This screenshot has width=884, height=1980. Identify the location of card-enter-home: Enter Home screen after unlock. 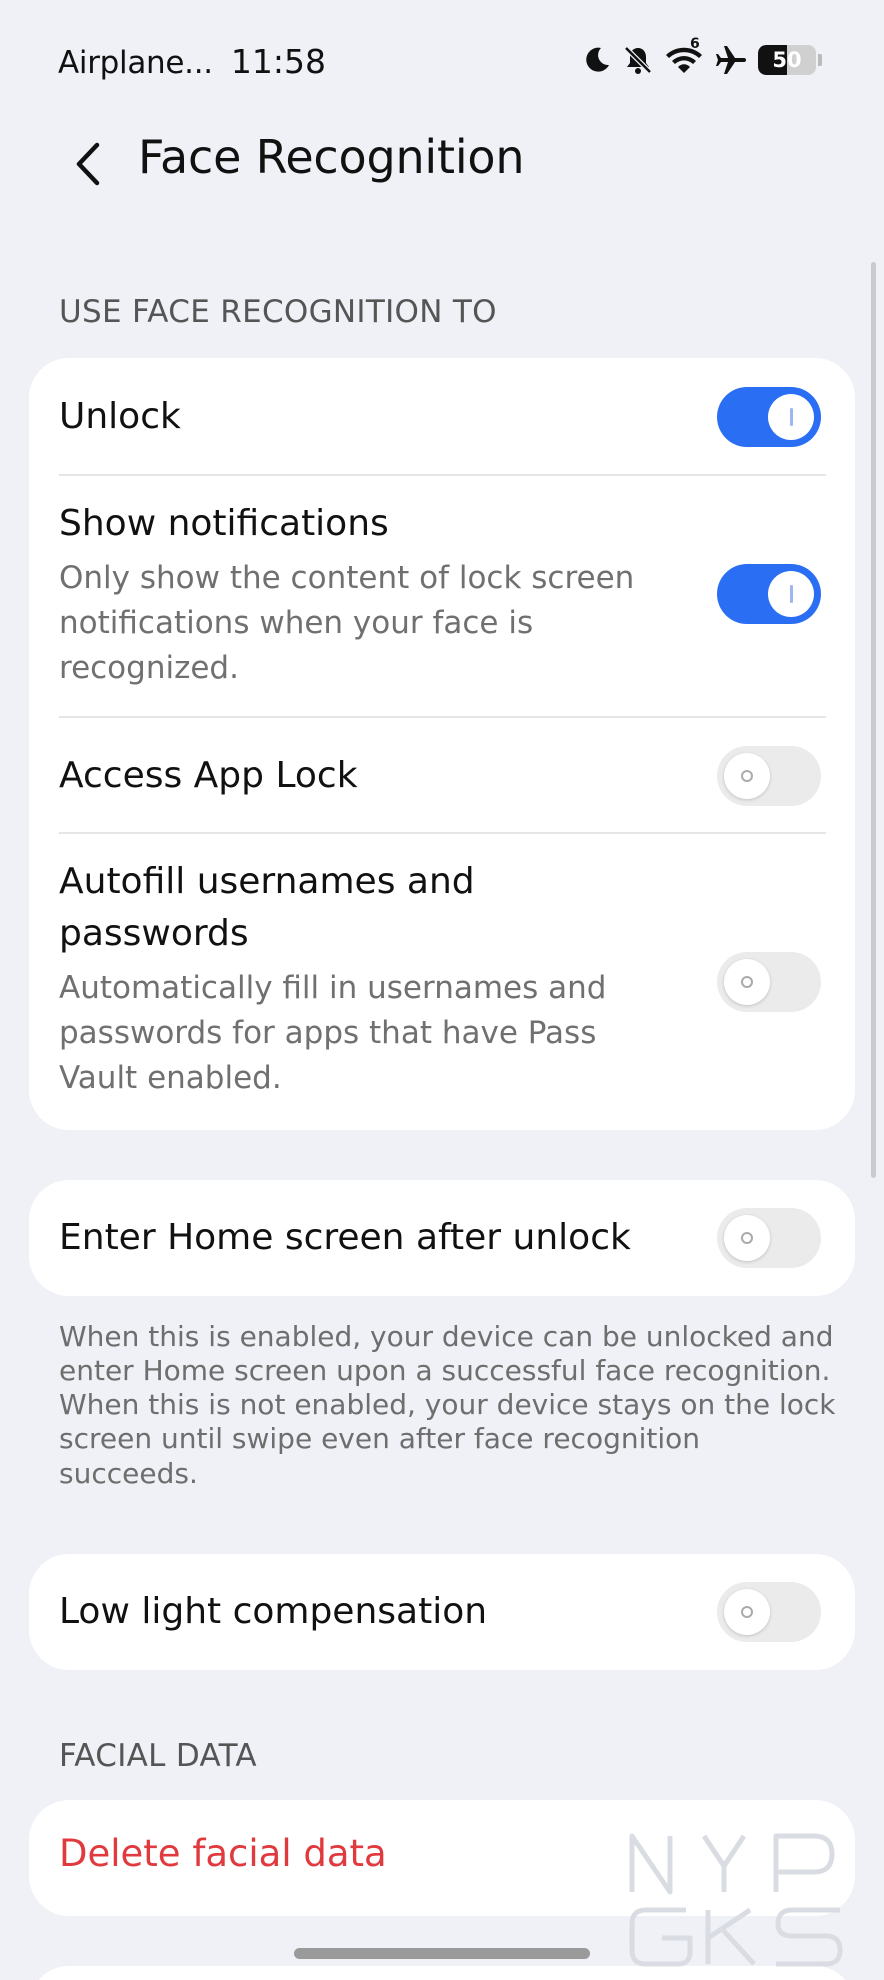
(442, 1238).